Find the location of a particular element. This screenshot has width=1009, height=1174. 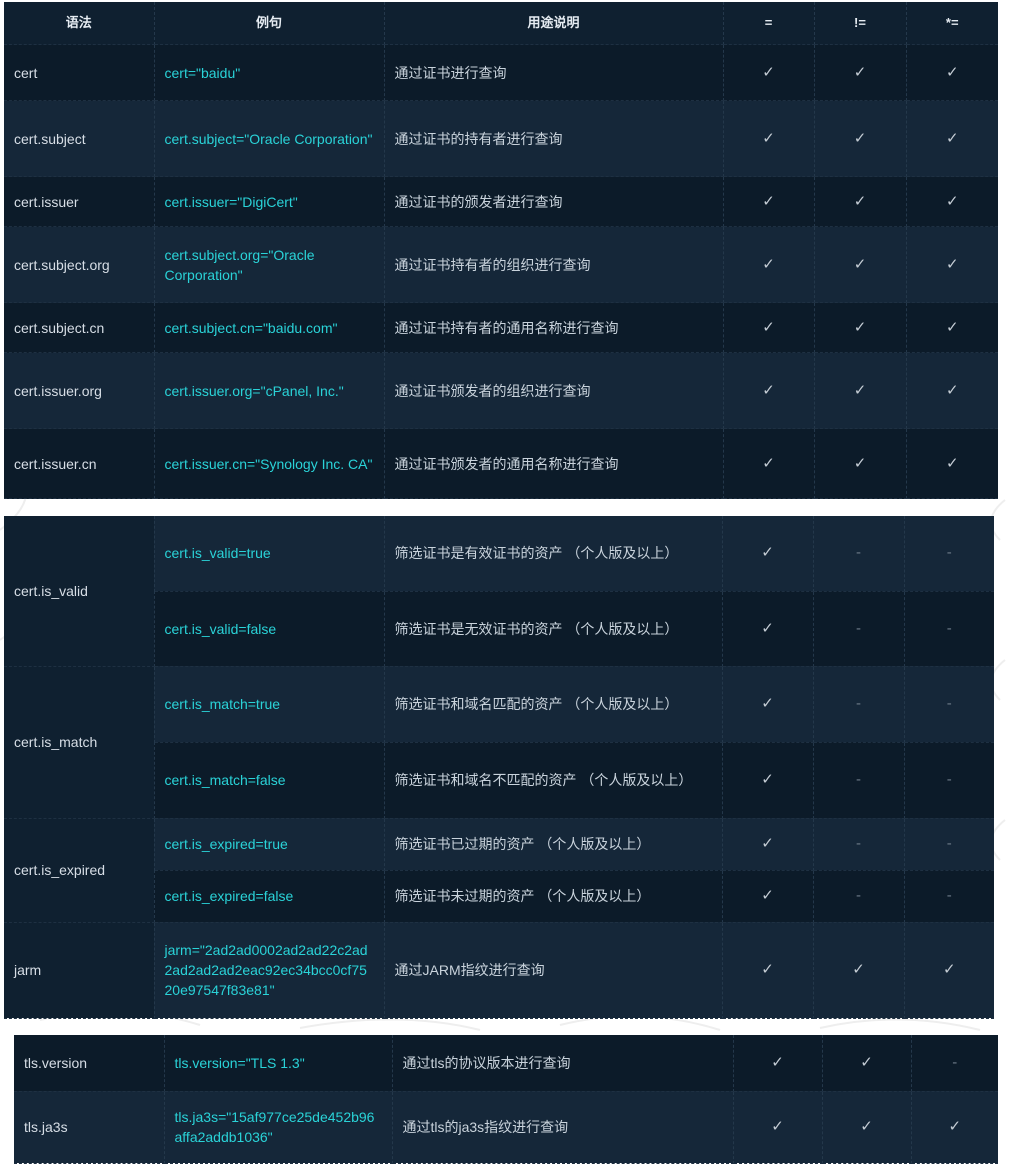

header-example: 例句 is located at coordinates (269, 23).